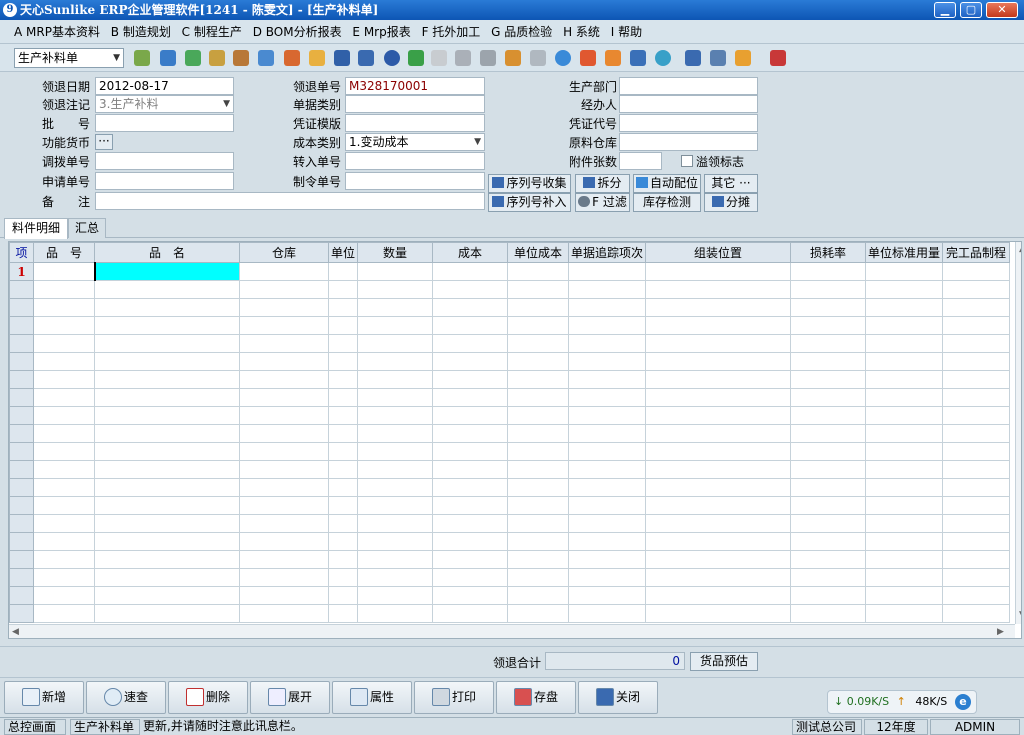  Describe the element at coordinates (392, 58) in the screenshot. I see `tool-help-icon` at that location.